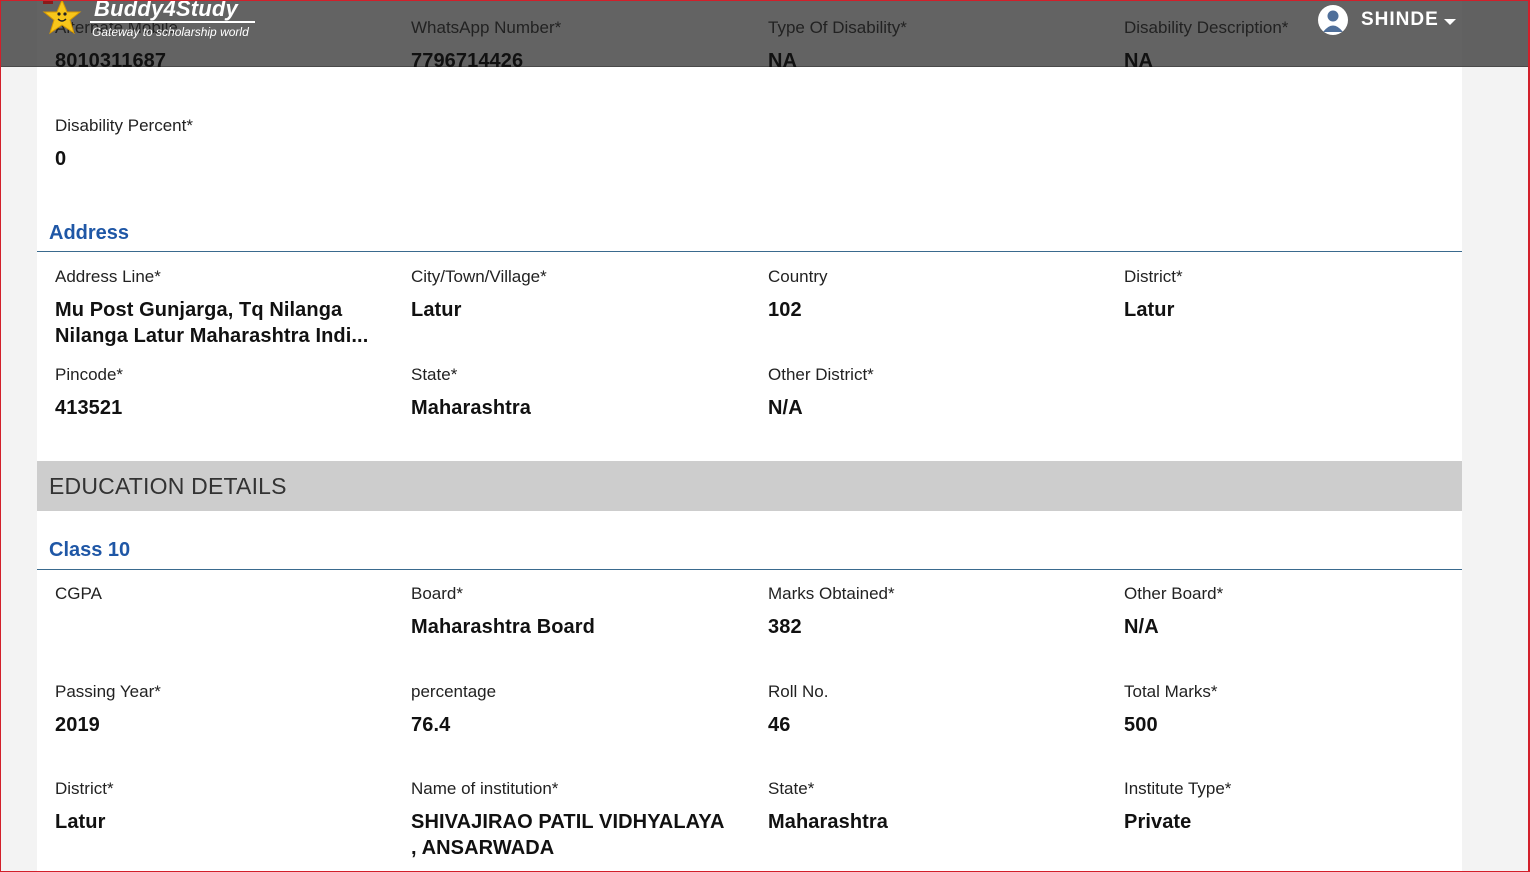  What do you see at coordinates (170, 32) in the screenshot?
I see `logo-tagline: Gateway to scholarship world` at bounding box center [170, 32].